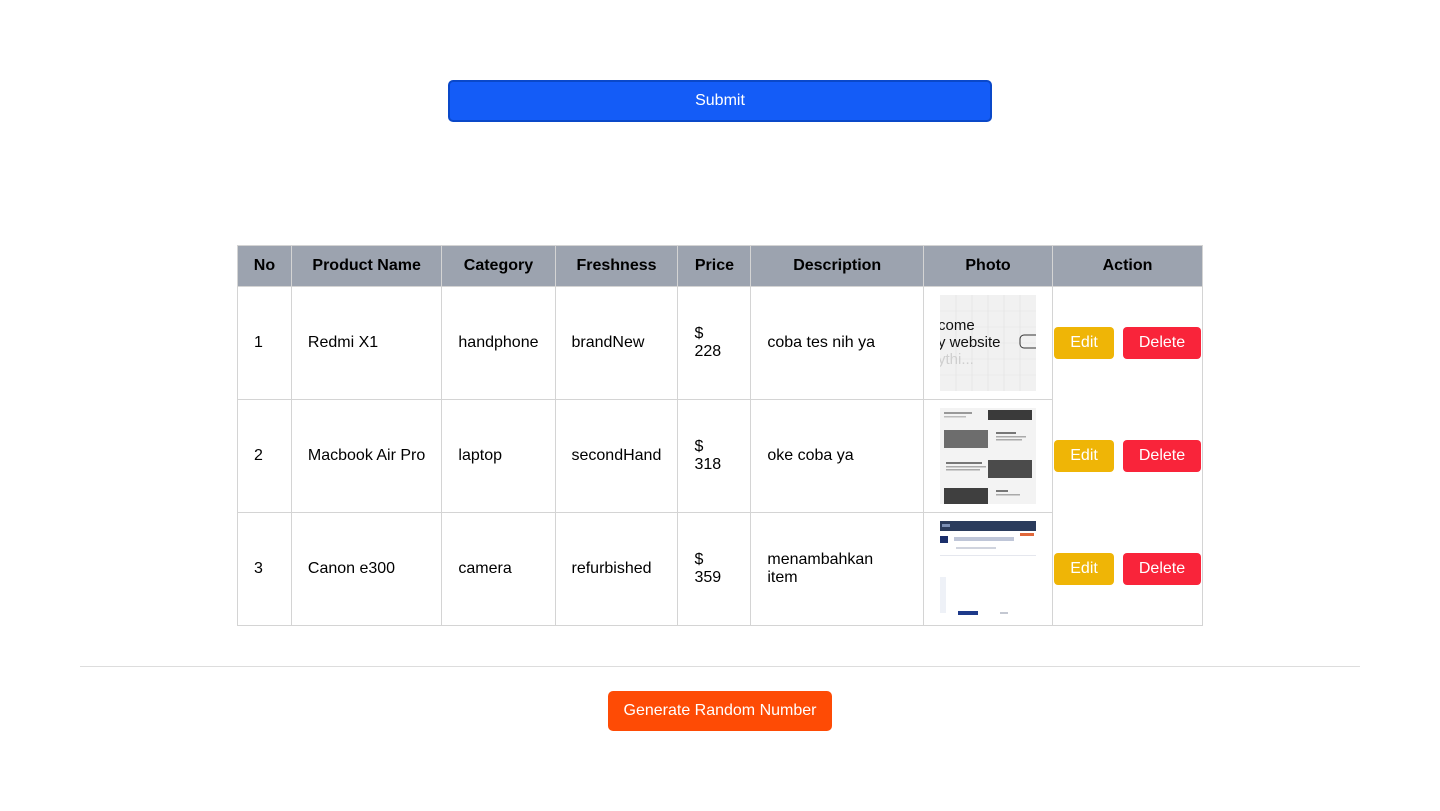  I want to click on cell-description: menambahkan item, so click(837, 569).